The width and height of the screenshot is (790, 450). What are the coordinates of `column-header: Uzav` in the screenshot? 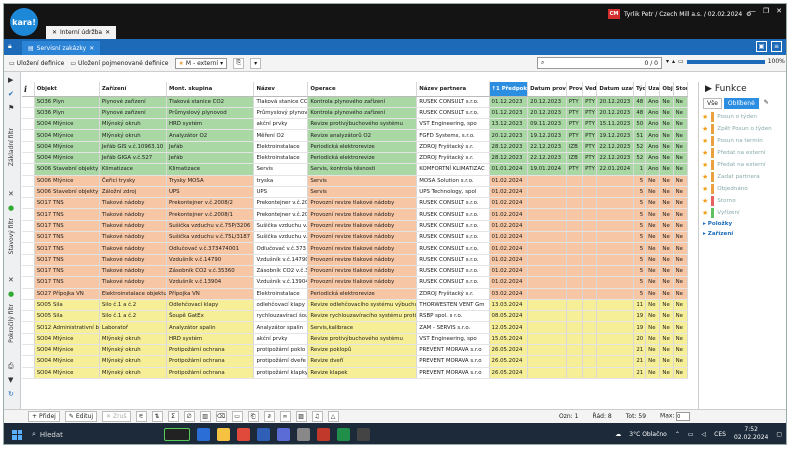 It's located at (653, 89).